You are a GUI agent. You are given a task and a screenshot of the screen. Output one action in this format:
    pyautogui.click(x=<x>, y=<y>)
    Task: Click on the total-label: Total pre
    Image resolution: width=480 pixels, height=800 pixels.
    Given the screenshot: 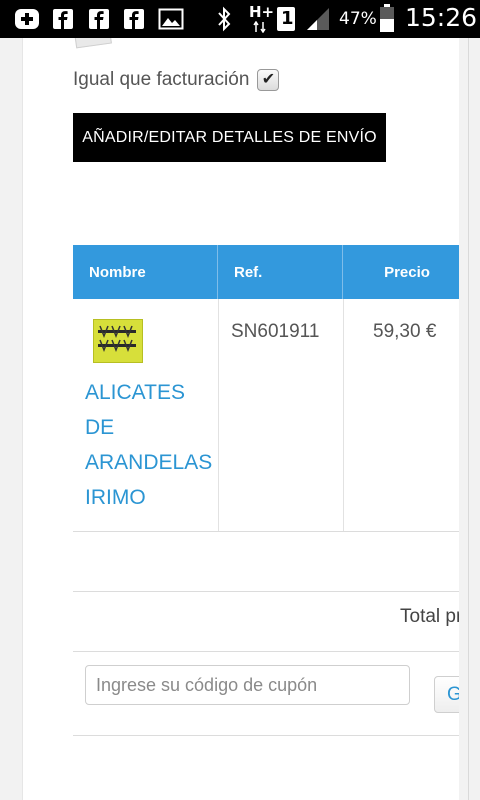 What is the action you would take?
    pyautogui.click(x=429, y=616)
    